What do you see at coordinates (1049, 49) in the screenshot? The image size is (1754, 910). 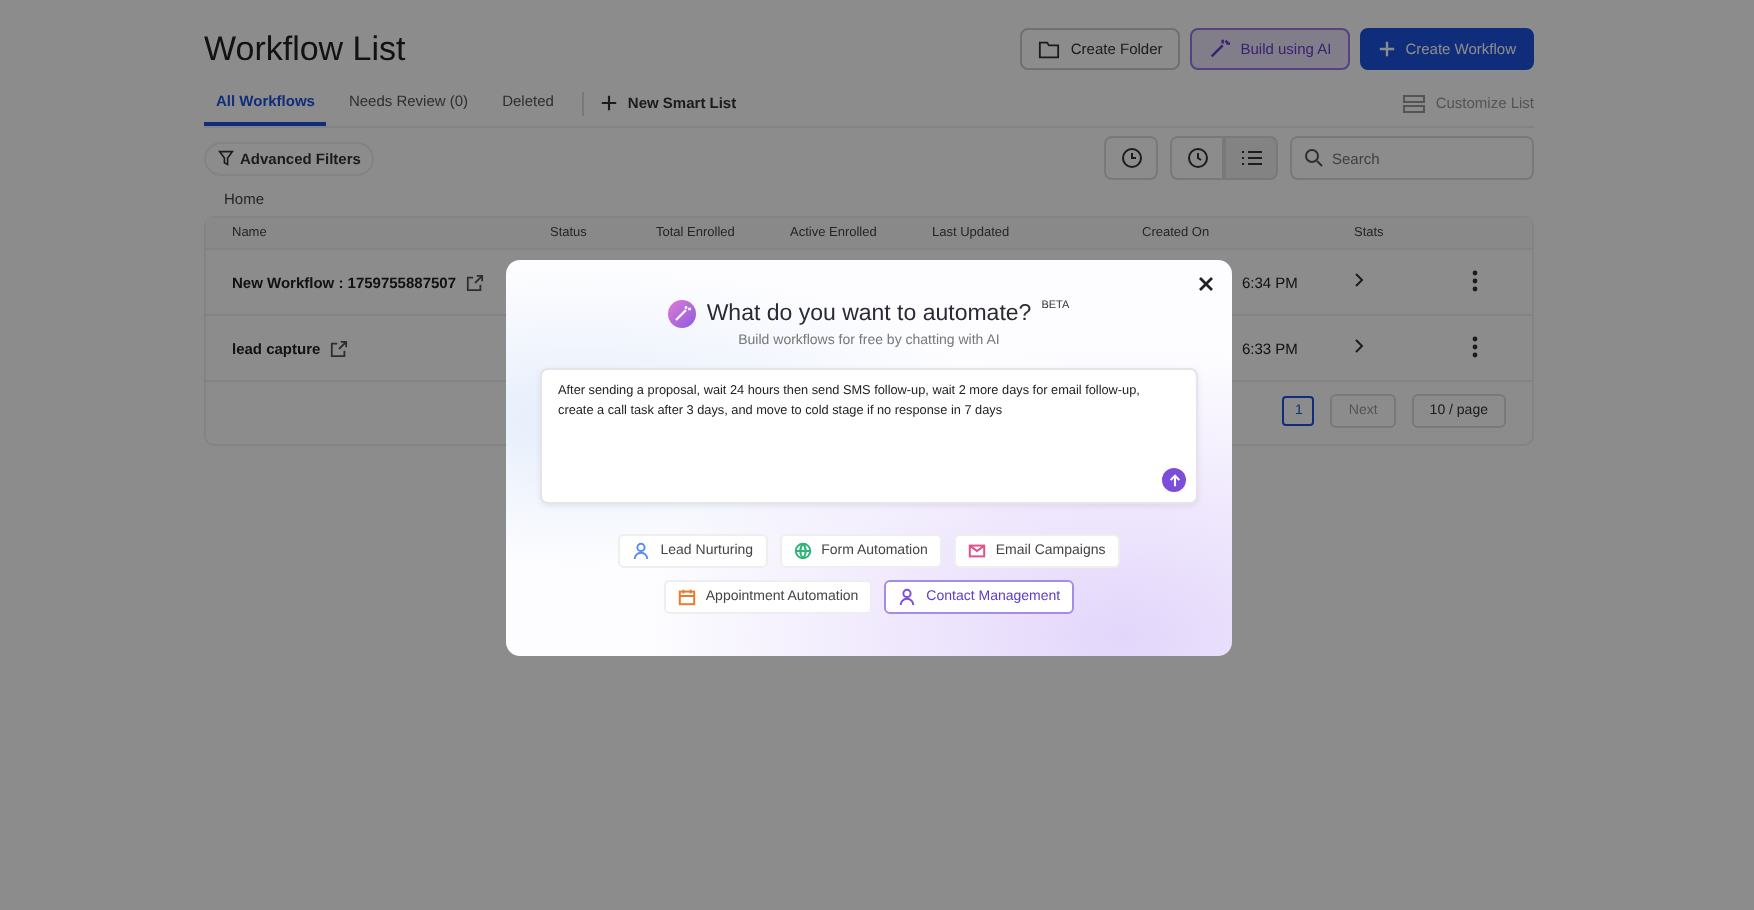 I see `folder-icon` at bounding box center [1049, 49].